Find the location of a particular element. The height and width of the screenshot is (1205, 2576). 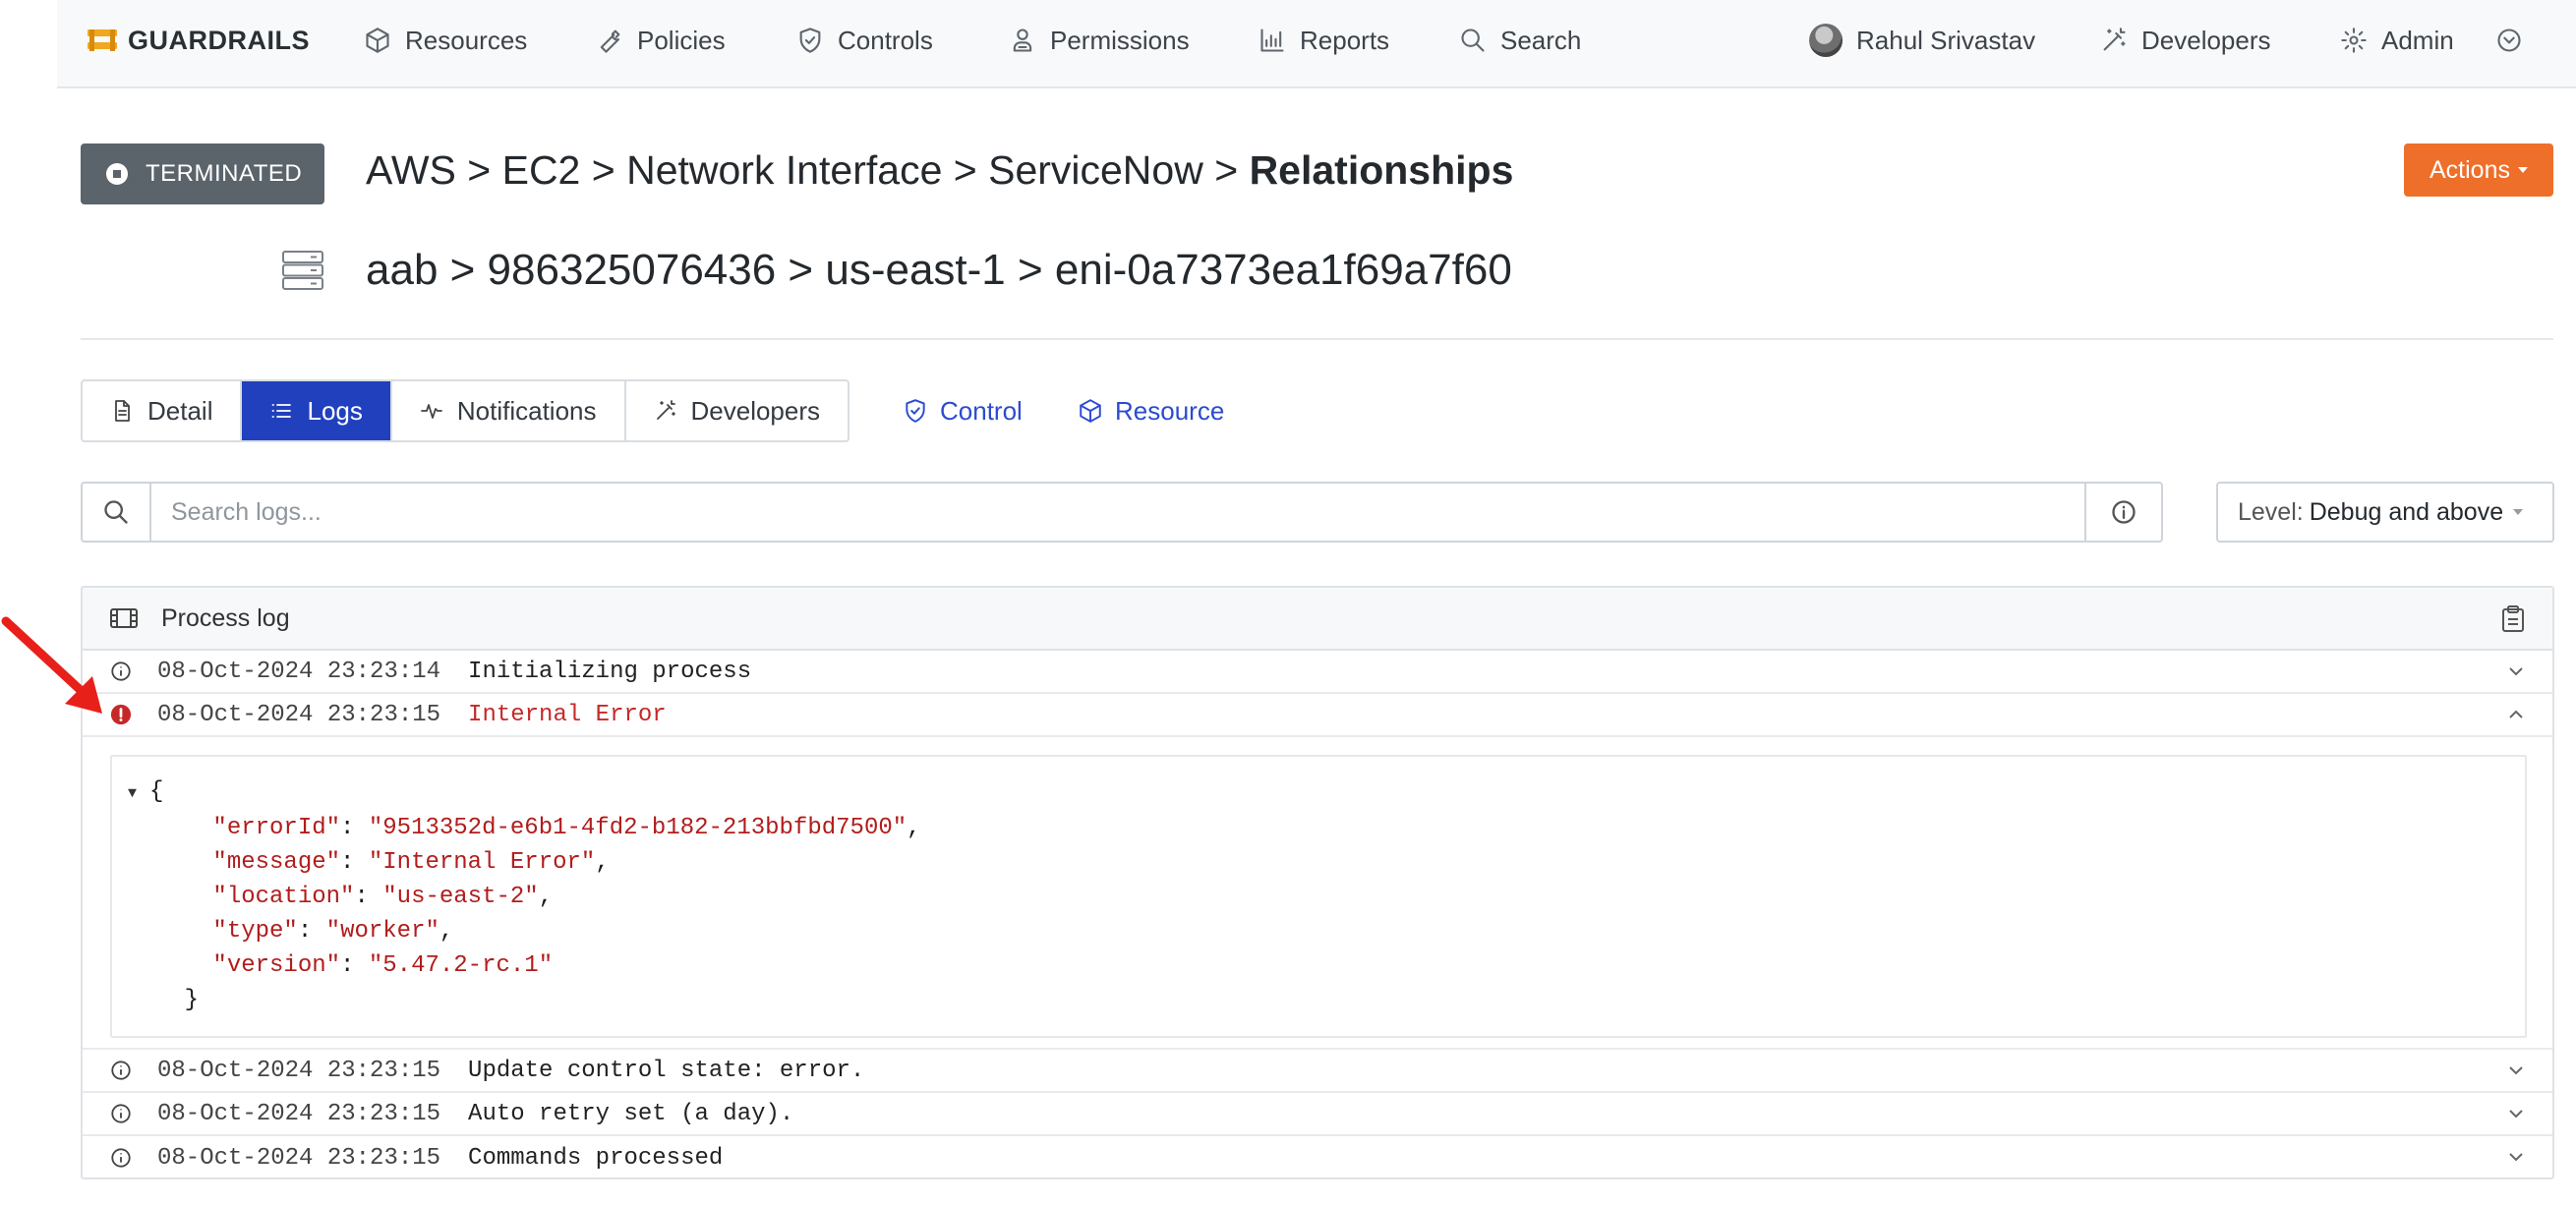

nav-policies: Policies is located at coordinates (661, 40).